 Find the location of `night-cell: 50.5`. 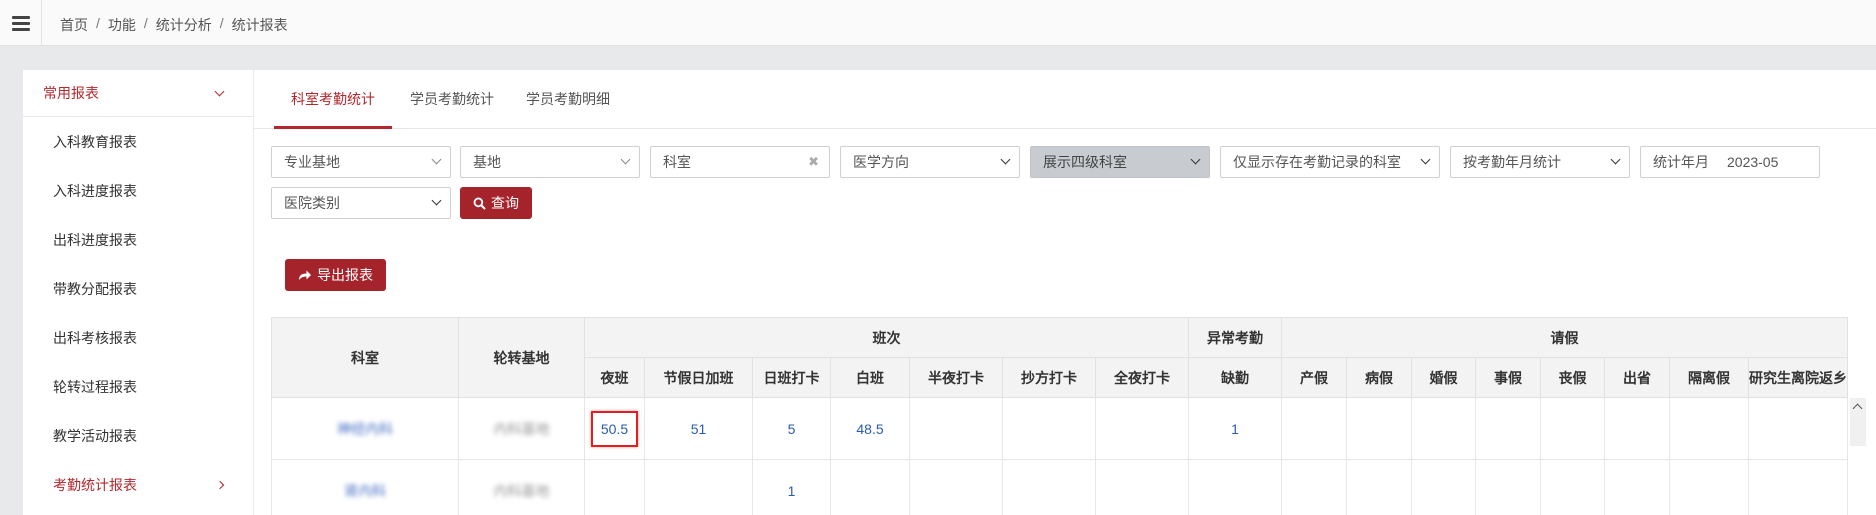

night-cell: 50.5 is located at coordinates (614, 428).